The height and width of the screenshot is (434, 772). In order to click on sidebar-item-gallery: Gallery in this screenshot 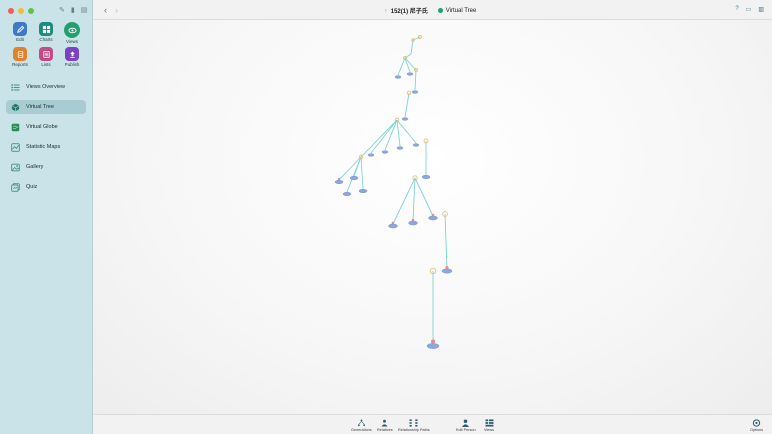, I will do `click(46, 167)`.